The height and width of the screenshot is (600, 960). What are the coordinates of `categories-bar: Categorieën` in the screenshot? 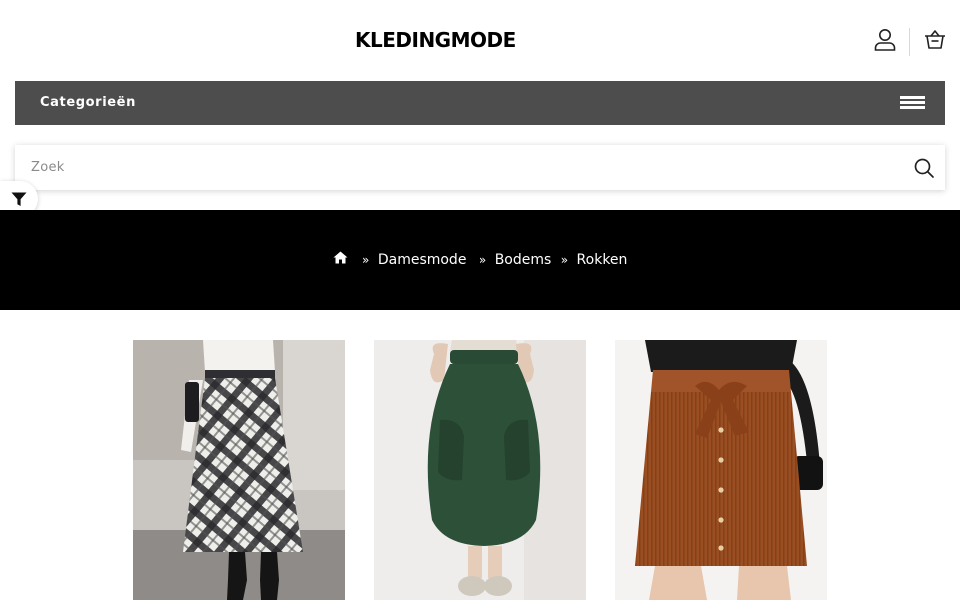 It's located at (480, 103).